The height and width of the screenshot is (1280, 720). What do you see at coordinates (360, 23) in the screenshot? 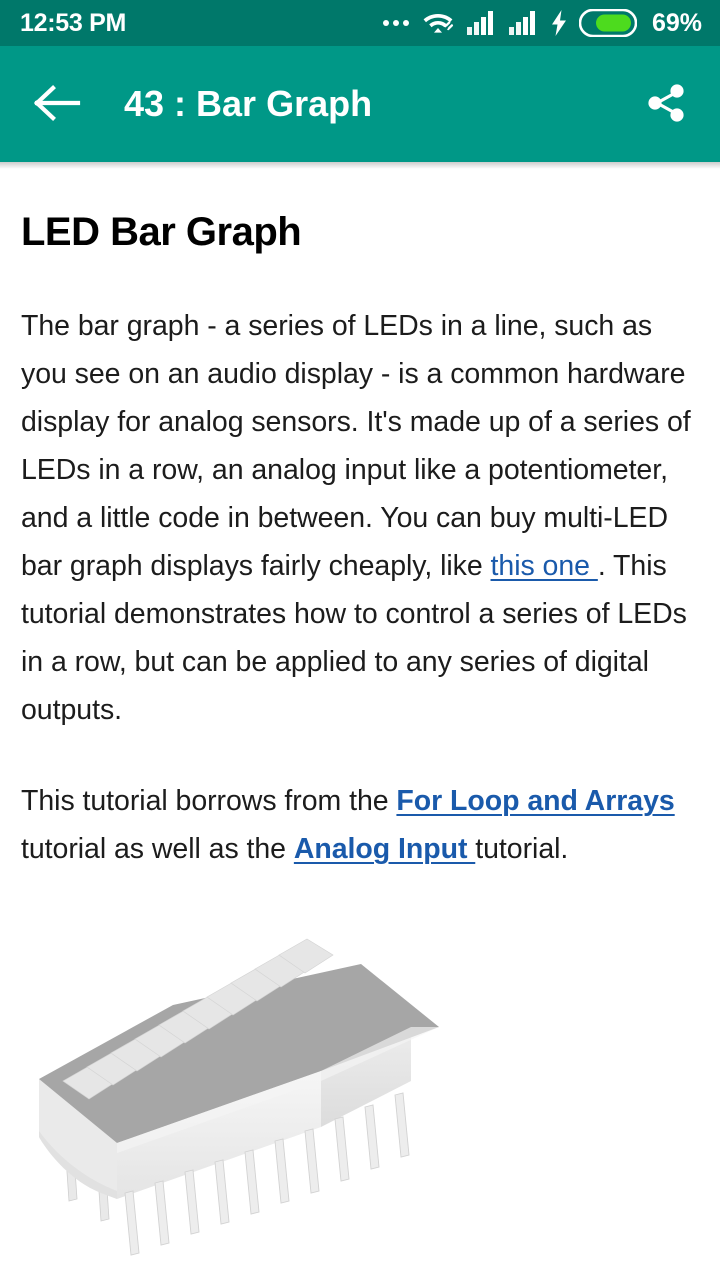
I see `status-bar: 12:53 PM 69%` at bounding box center [360, 23].